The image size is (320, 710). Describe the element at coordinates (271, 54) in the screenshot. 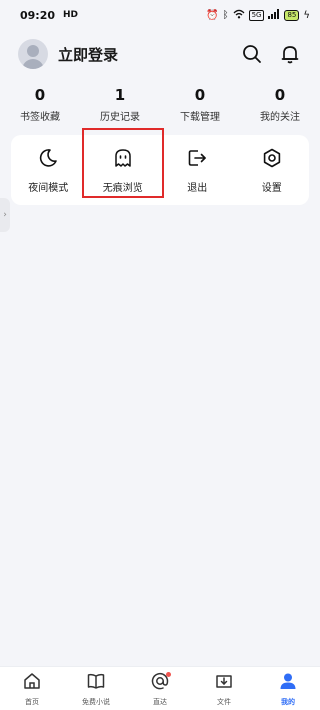

I see `header-actions` at that location.